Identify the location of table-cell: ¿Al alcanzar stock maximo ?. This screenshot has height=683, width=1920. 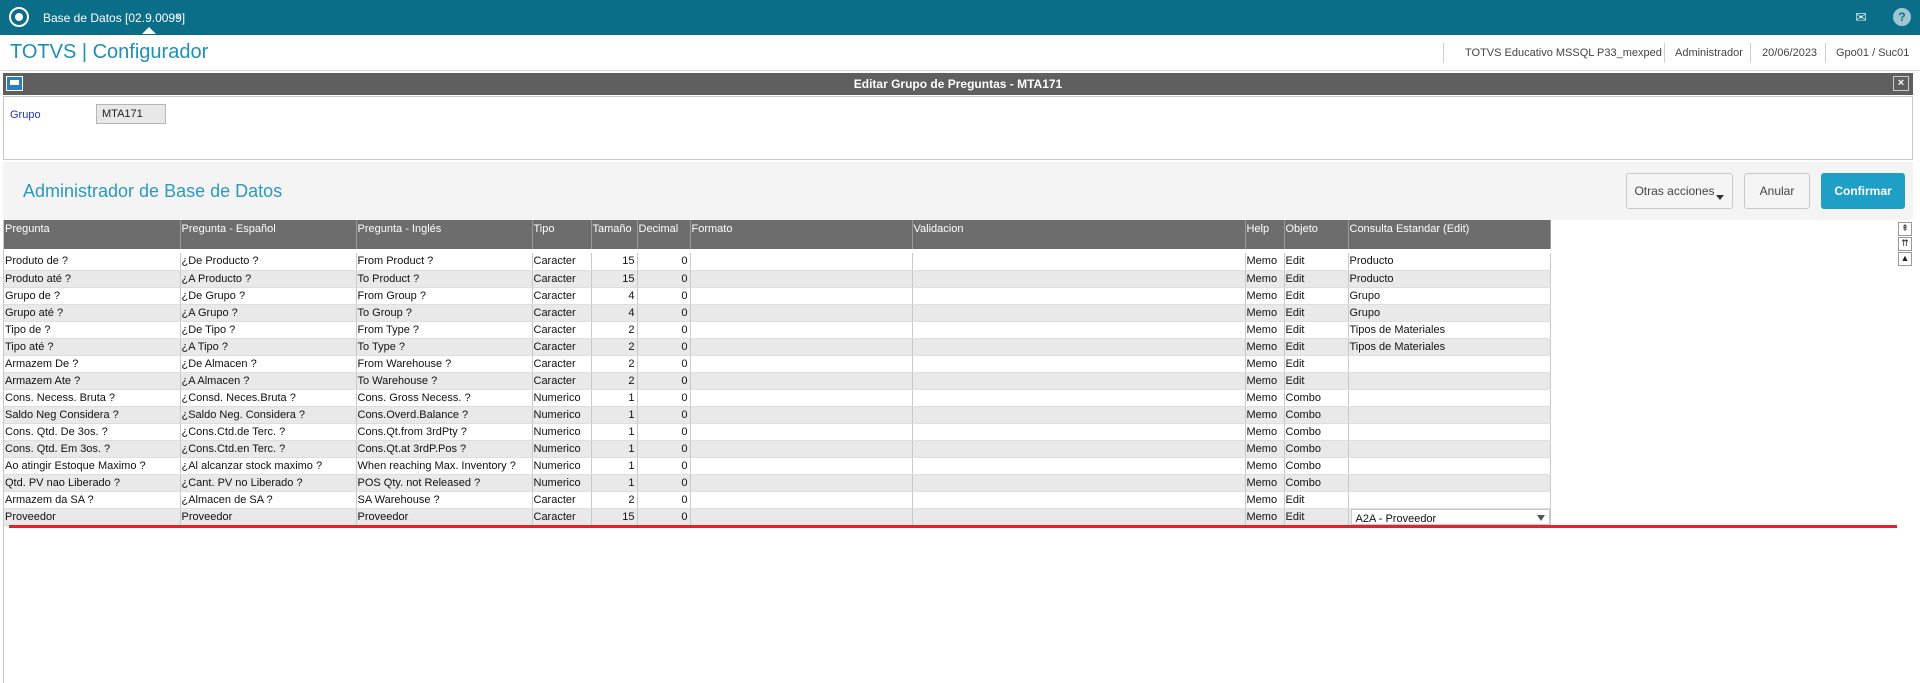
(268, 466).